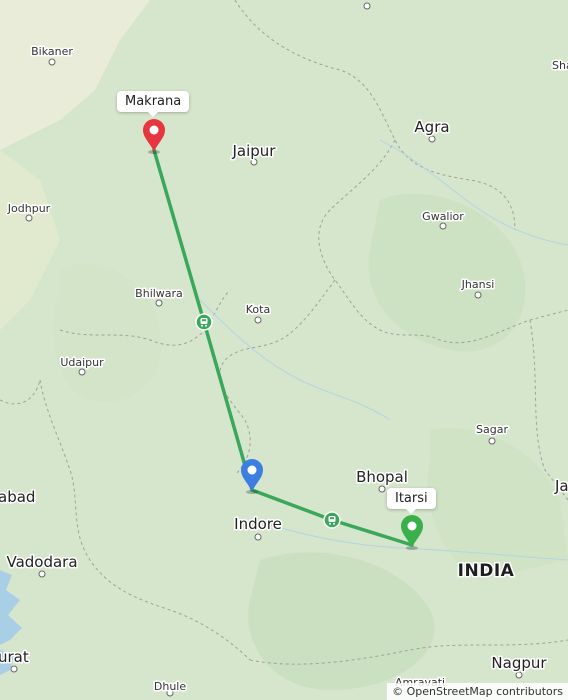 The width and height of the screenshot is (568, 700). Describe the element at coordinates (258, 524) in the screenshot. I see `city-label-indore: Indore` at that location.